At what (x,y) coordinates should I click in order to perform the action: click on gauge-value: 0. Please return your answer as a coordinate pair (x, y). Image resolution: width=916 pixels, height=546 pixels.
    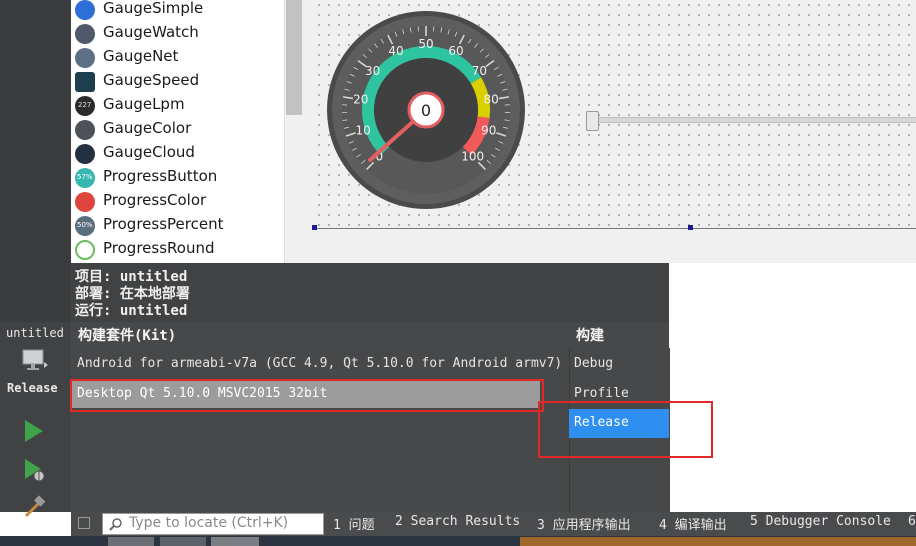
    Looking at the image, I should click on (426, 110).